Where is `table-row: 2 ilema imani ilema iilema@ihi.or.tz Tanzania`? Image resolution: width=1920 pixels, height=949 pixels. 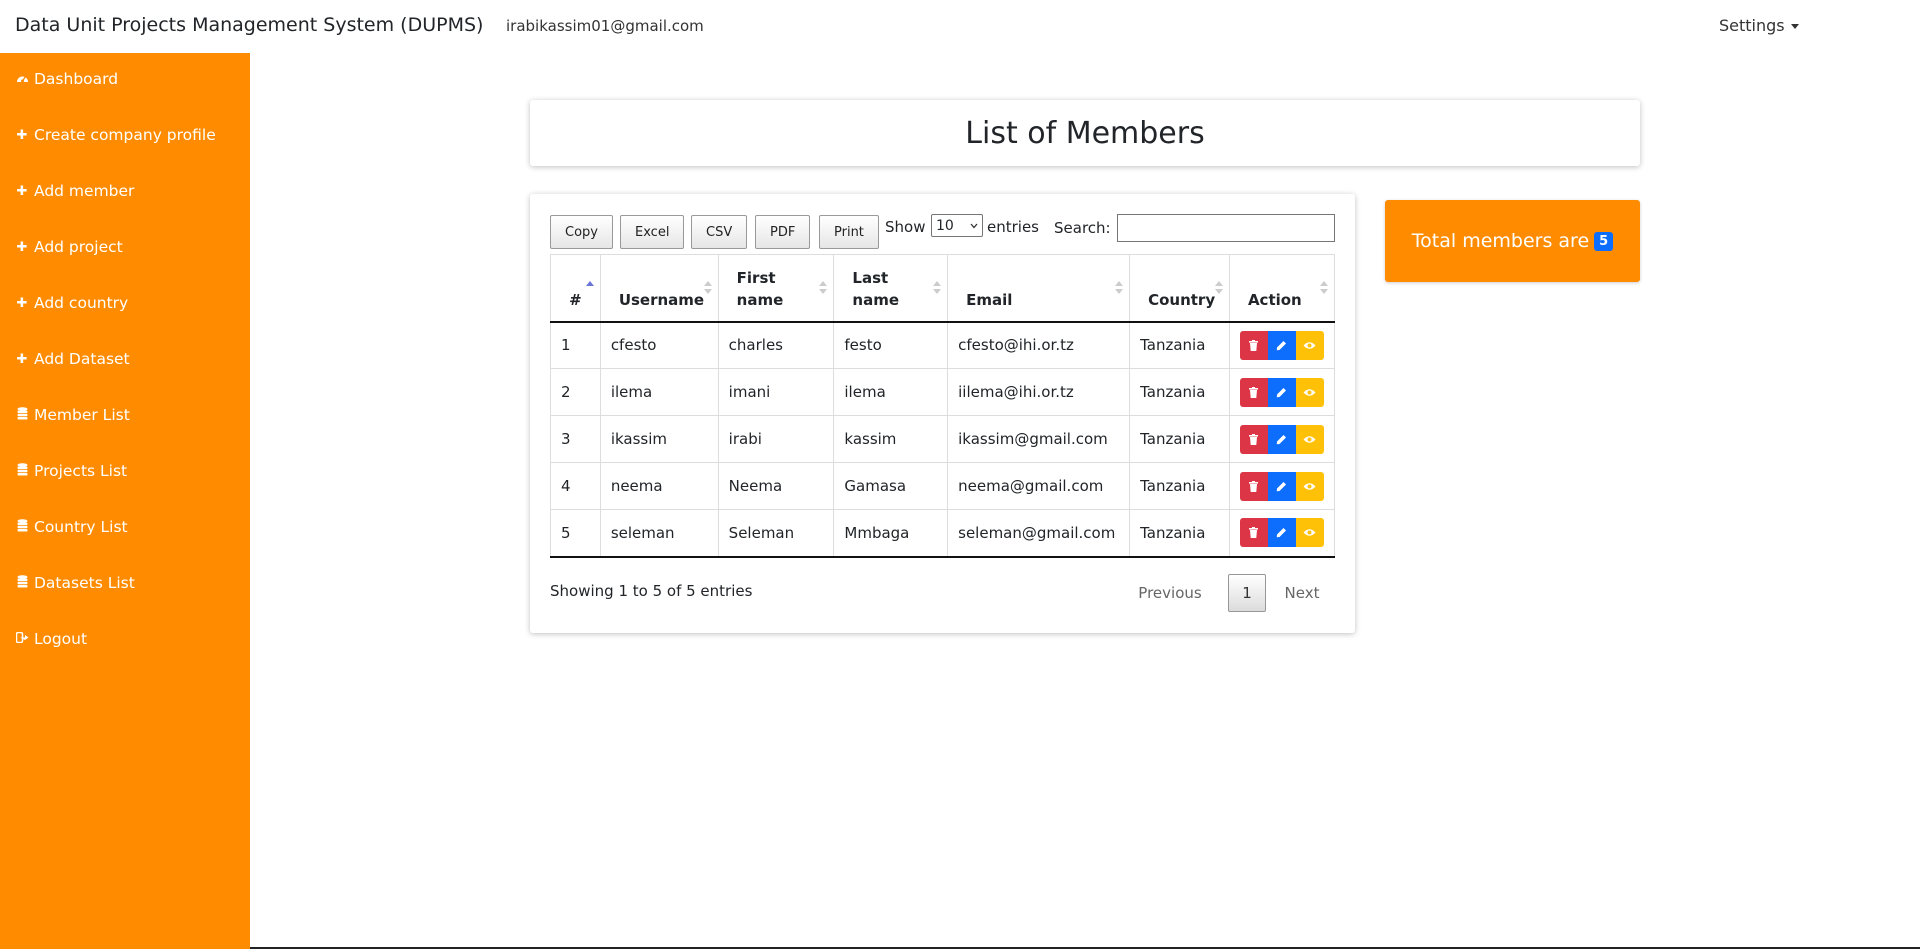
table-row: 2 ilema imani ilema iilema@ihi.or.tz Tanzania is located at coordinates (943, 392).